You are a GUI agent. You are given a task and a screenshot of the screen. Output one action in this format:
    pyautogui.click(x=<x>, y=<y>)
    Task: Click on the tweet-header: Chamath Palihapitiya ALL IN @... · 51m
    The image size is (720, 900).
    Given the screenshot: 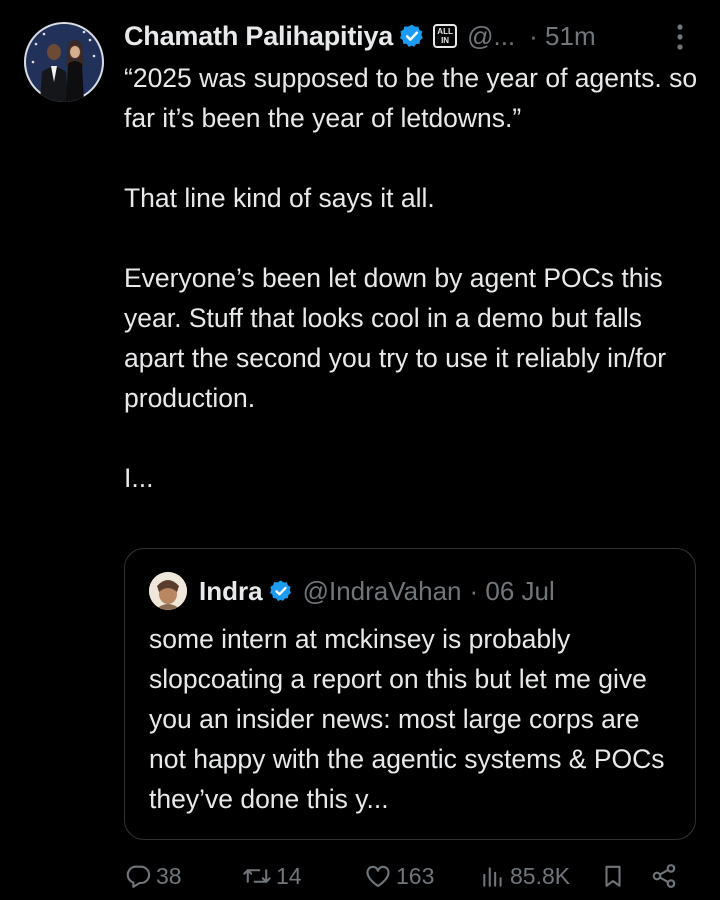 What is the action you would take?
    pyautogui.click(x=408, y=36)
    